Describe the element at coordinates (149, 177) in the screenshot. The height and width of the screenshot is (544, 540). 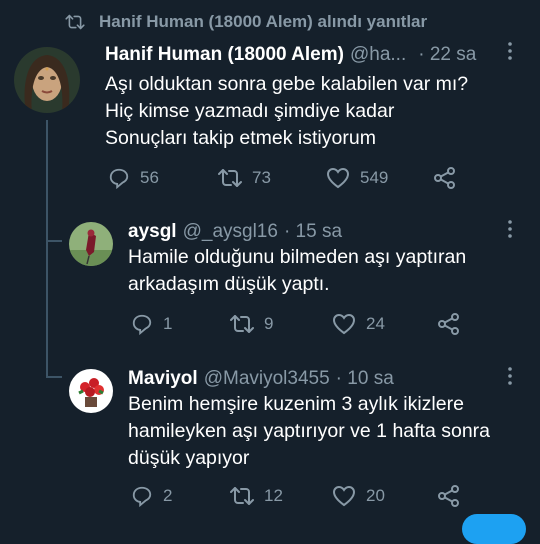
I see `reply-count: 56` at that location.